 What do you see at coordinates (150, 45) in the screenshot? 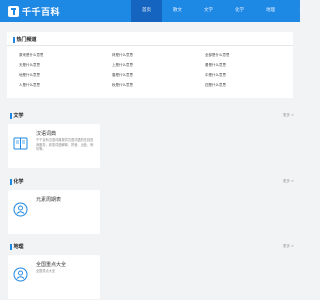
I see `divider` at bounding box center [150, 45].